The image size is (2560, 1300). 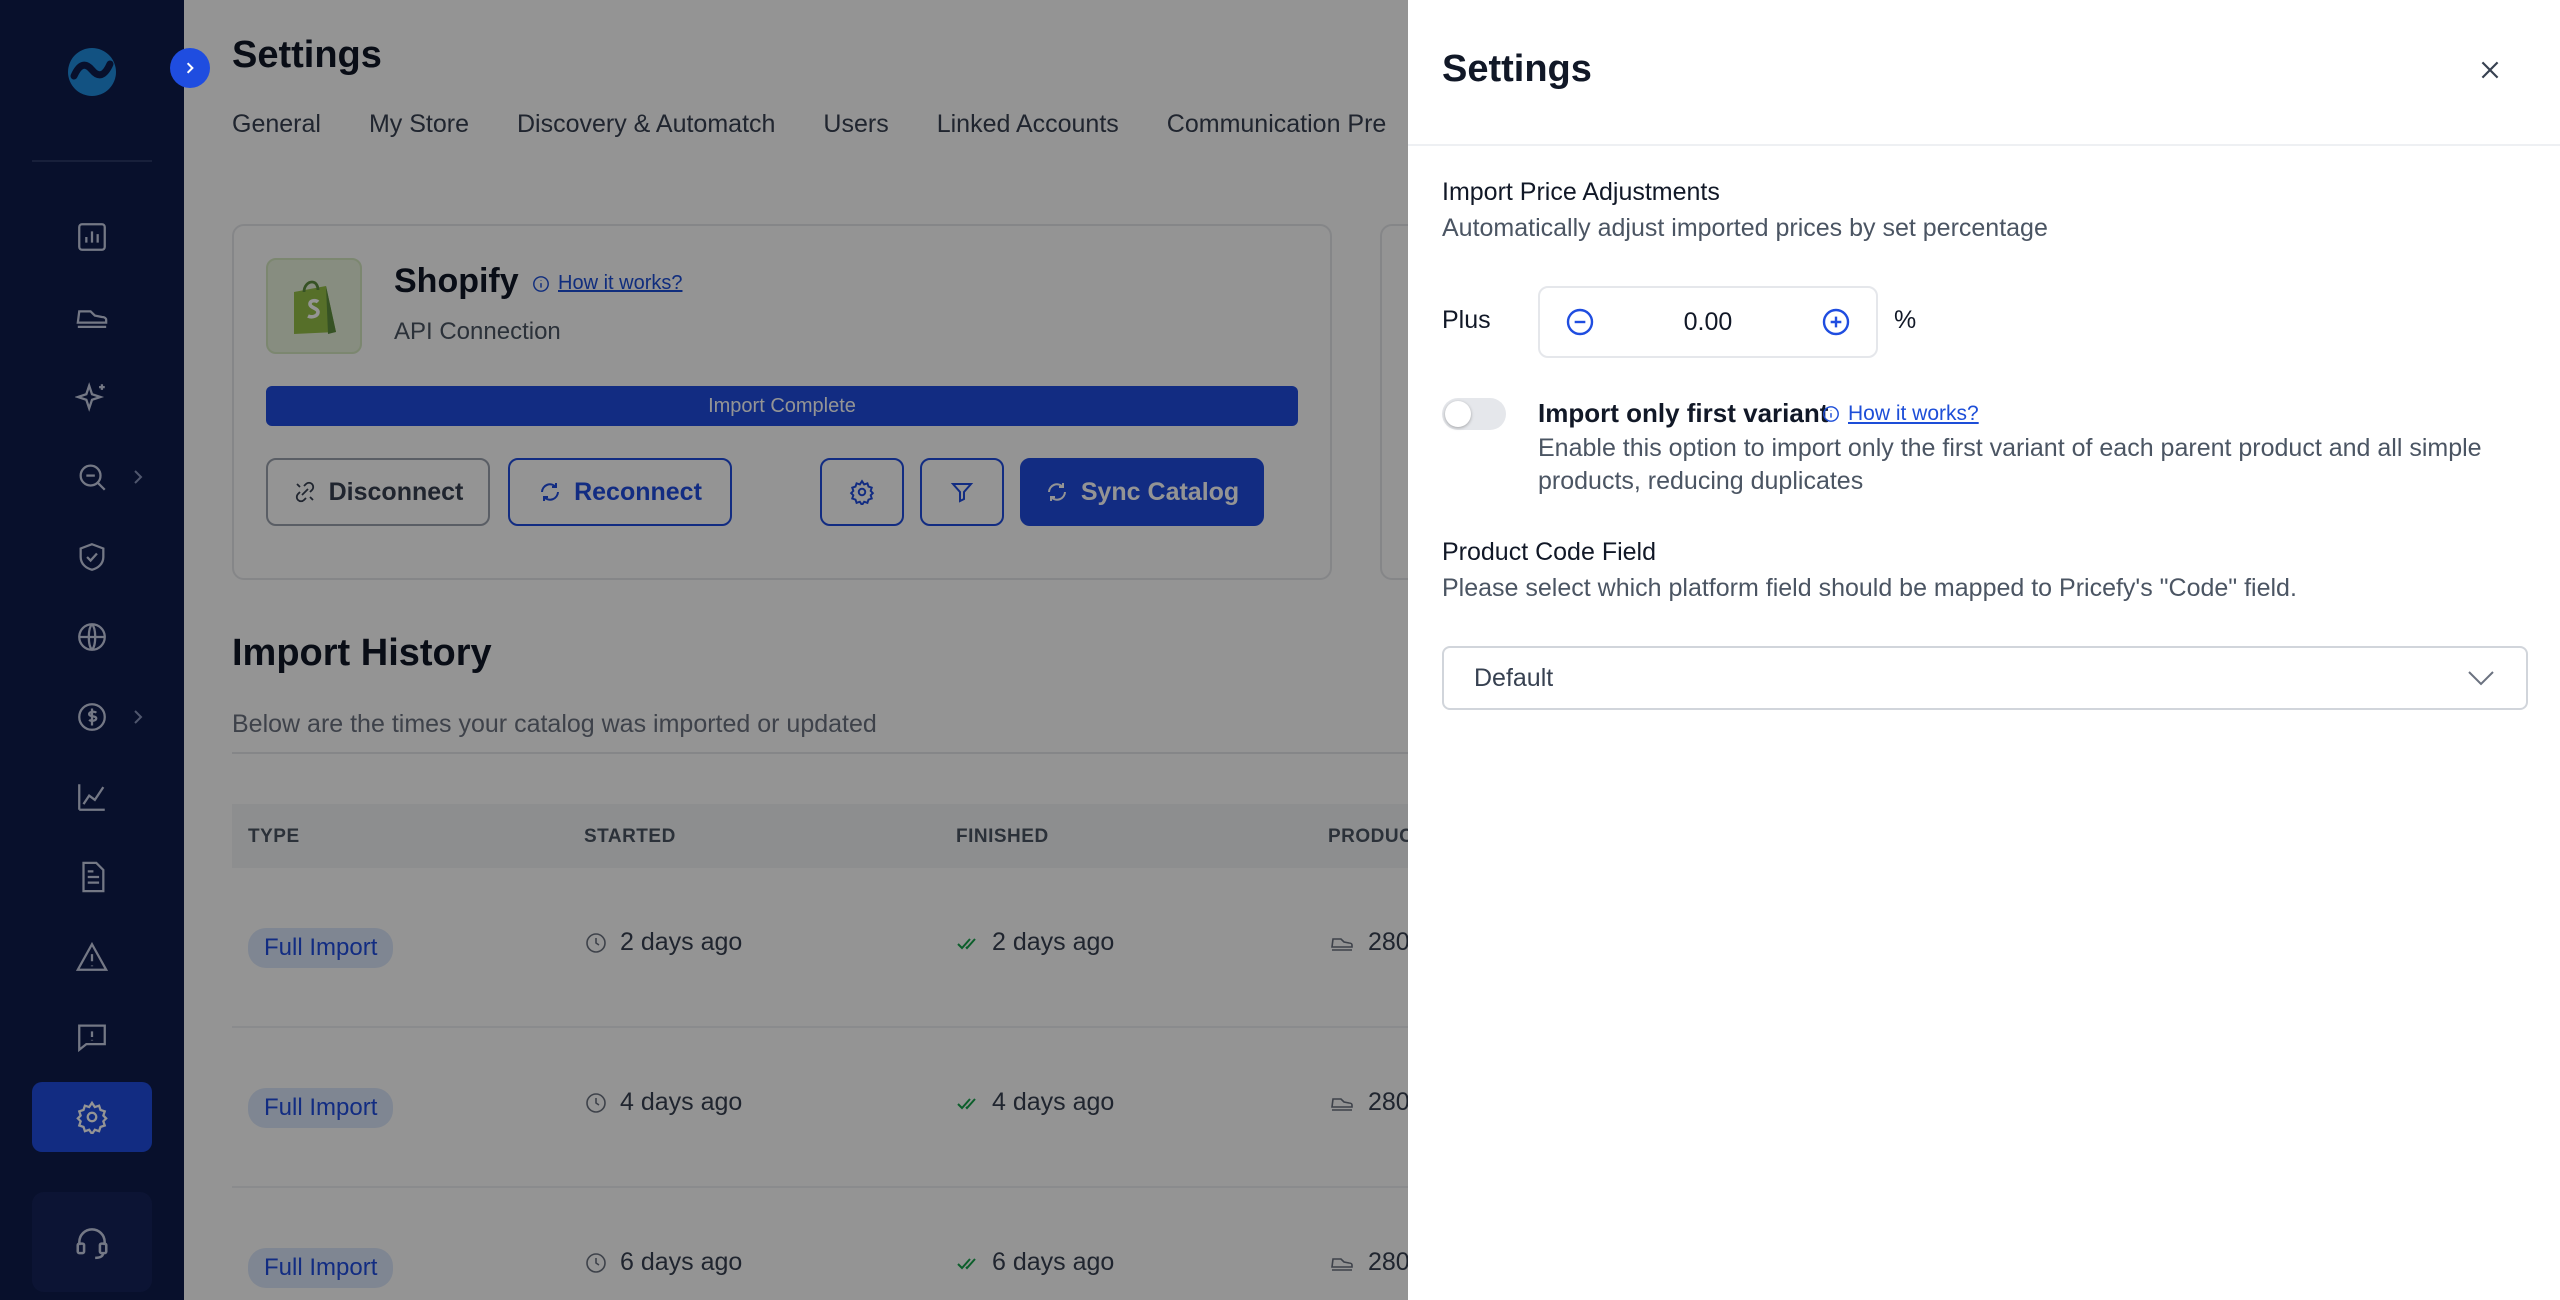 I want to click on code-field-label: Product Code Field, so click(x=1549, y=552).